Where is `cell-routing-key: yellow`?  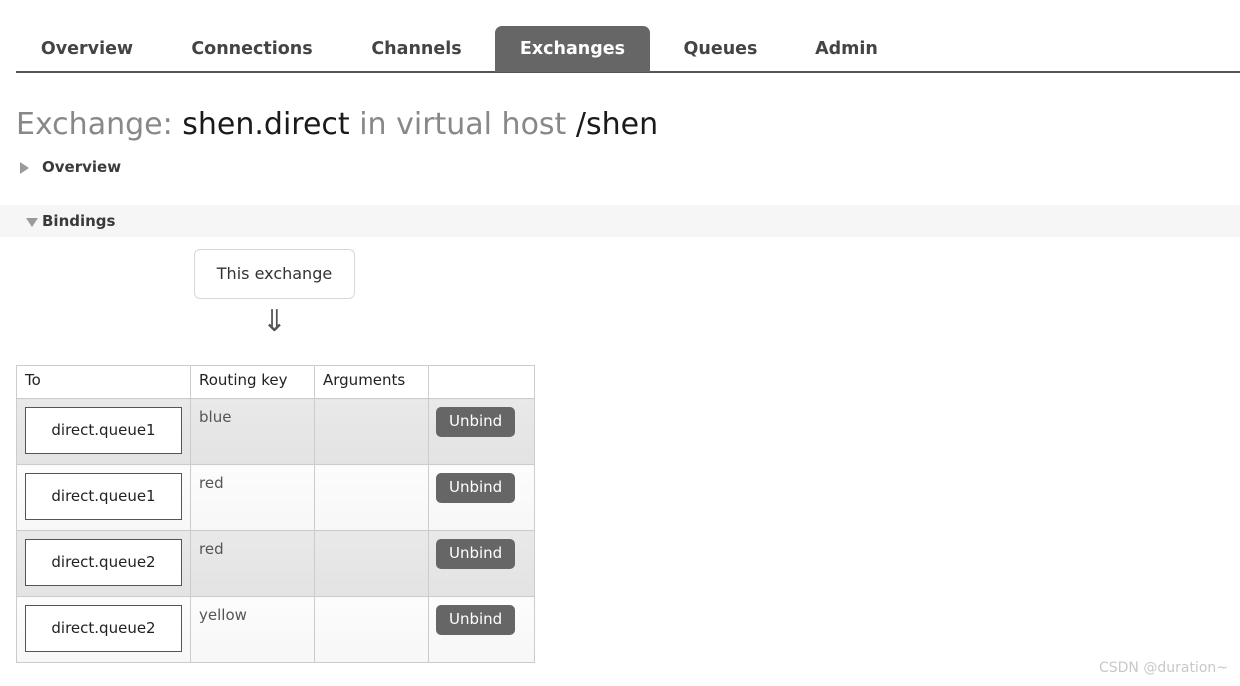
cell-routing-key: yellow is located at coordinates (252, 629).